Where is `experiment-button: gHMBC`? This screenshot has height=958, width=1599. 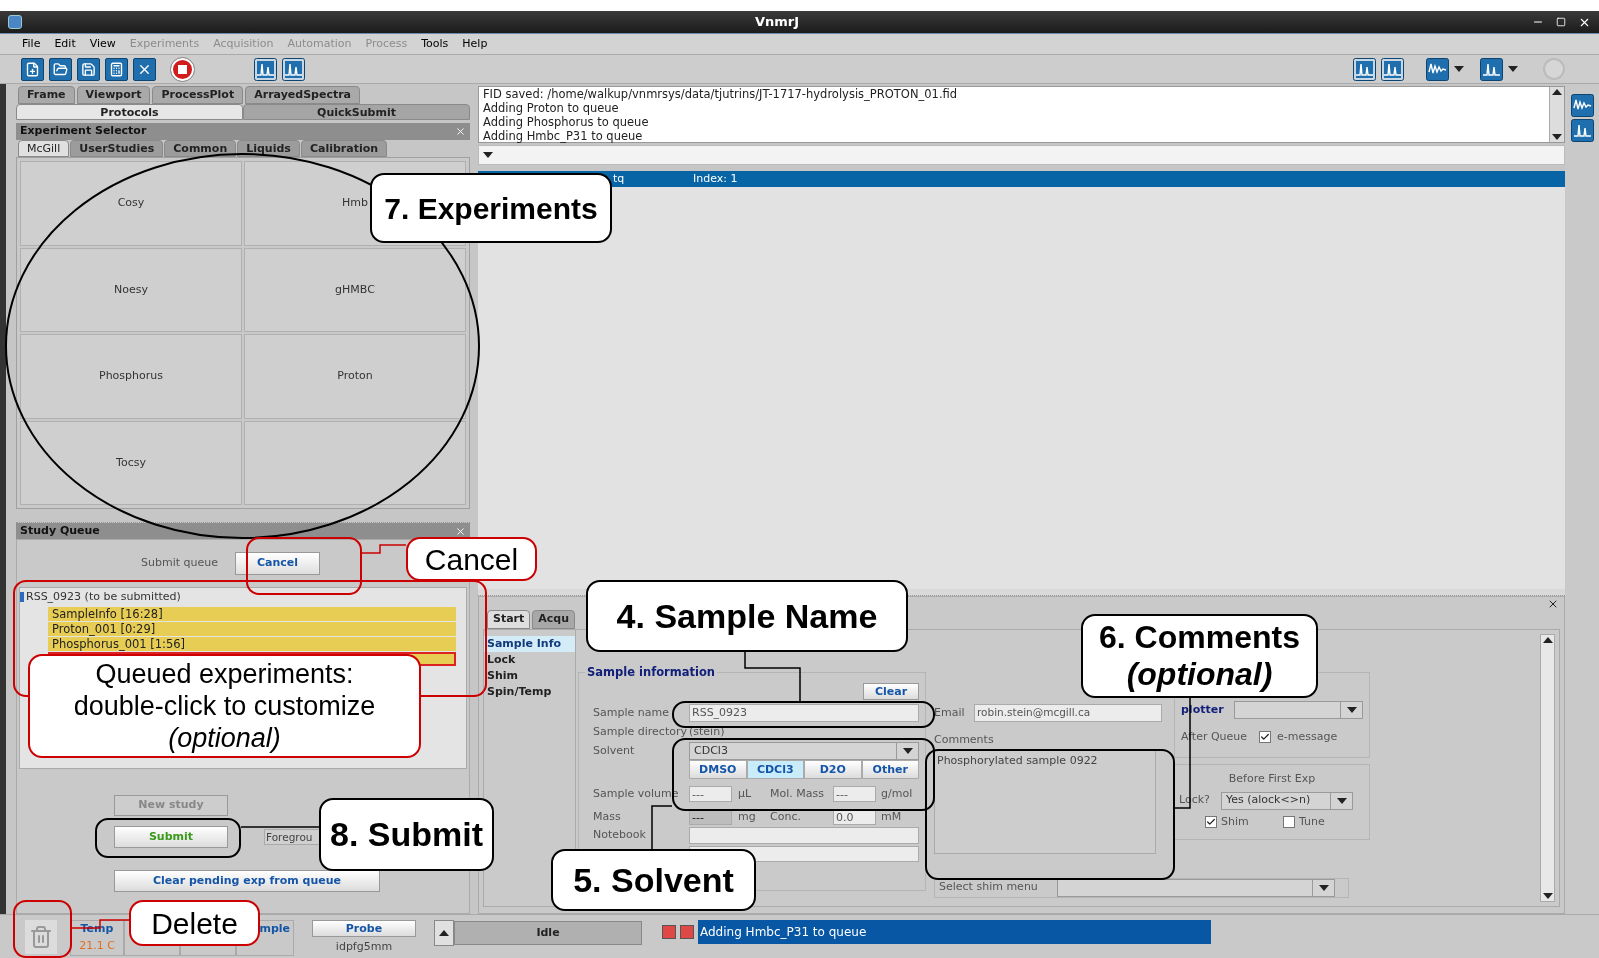 experiment-button: gHMBC is located at coordinates (355, 289).